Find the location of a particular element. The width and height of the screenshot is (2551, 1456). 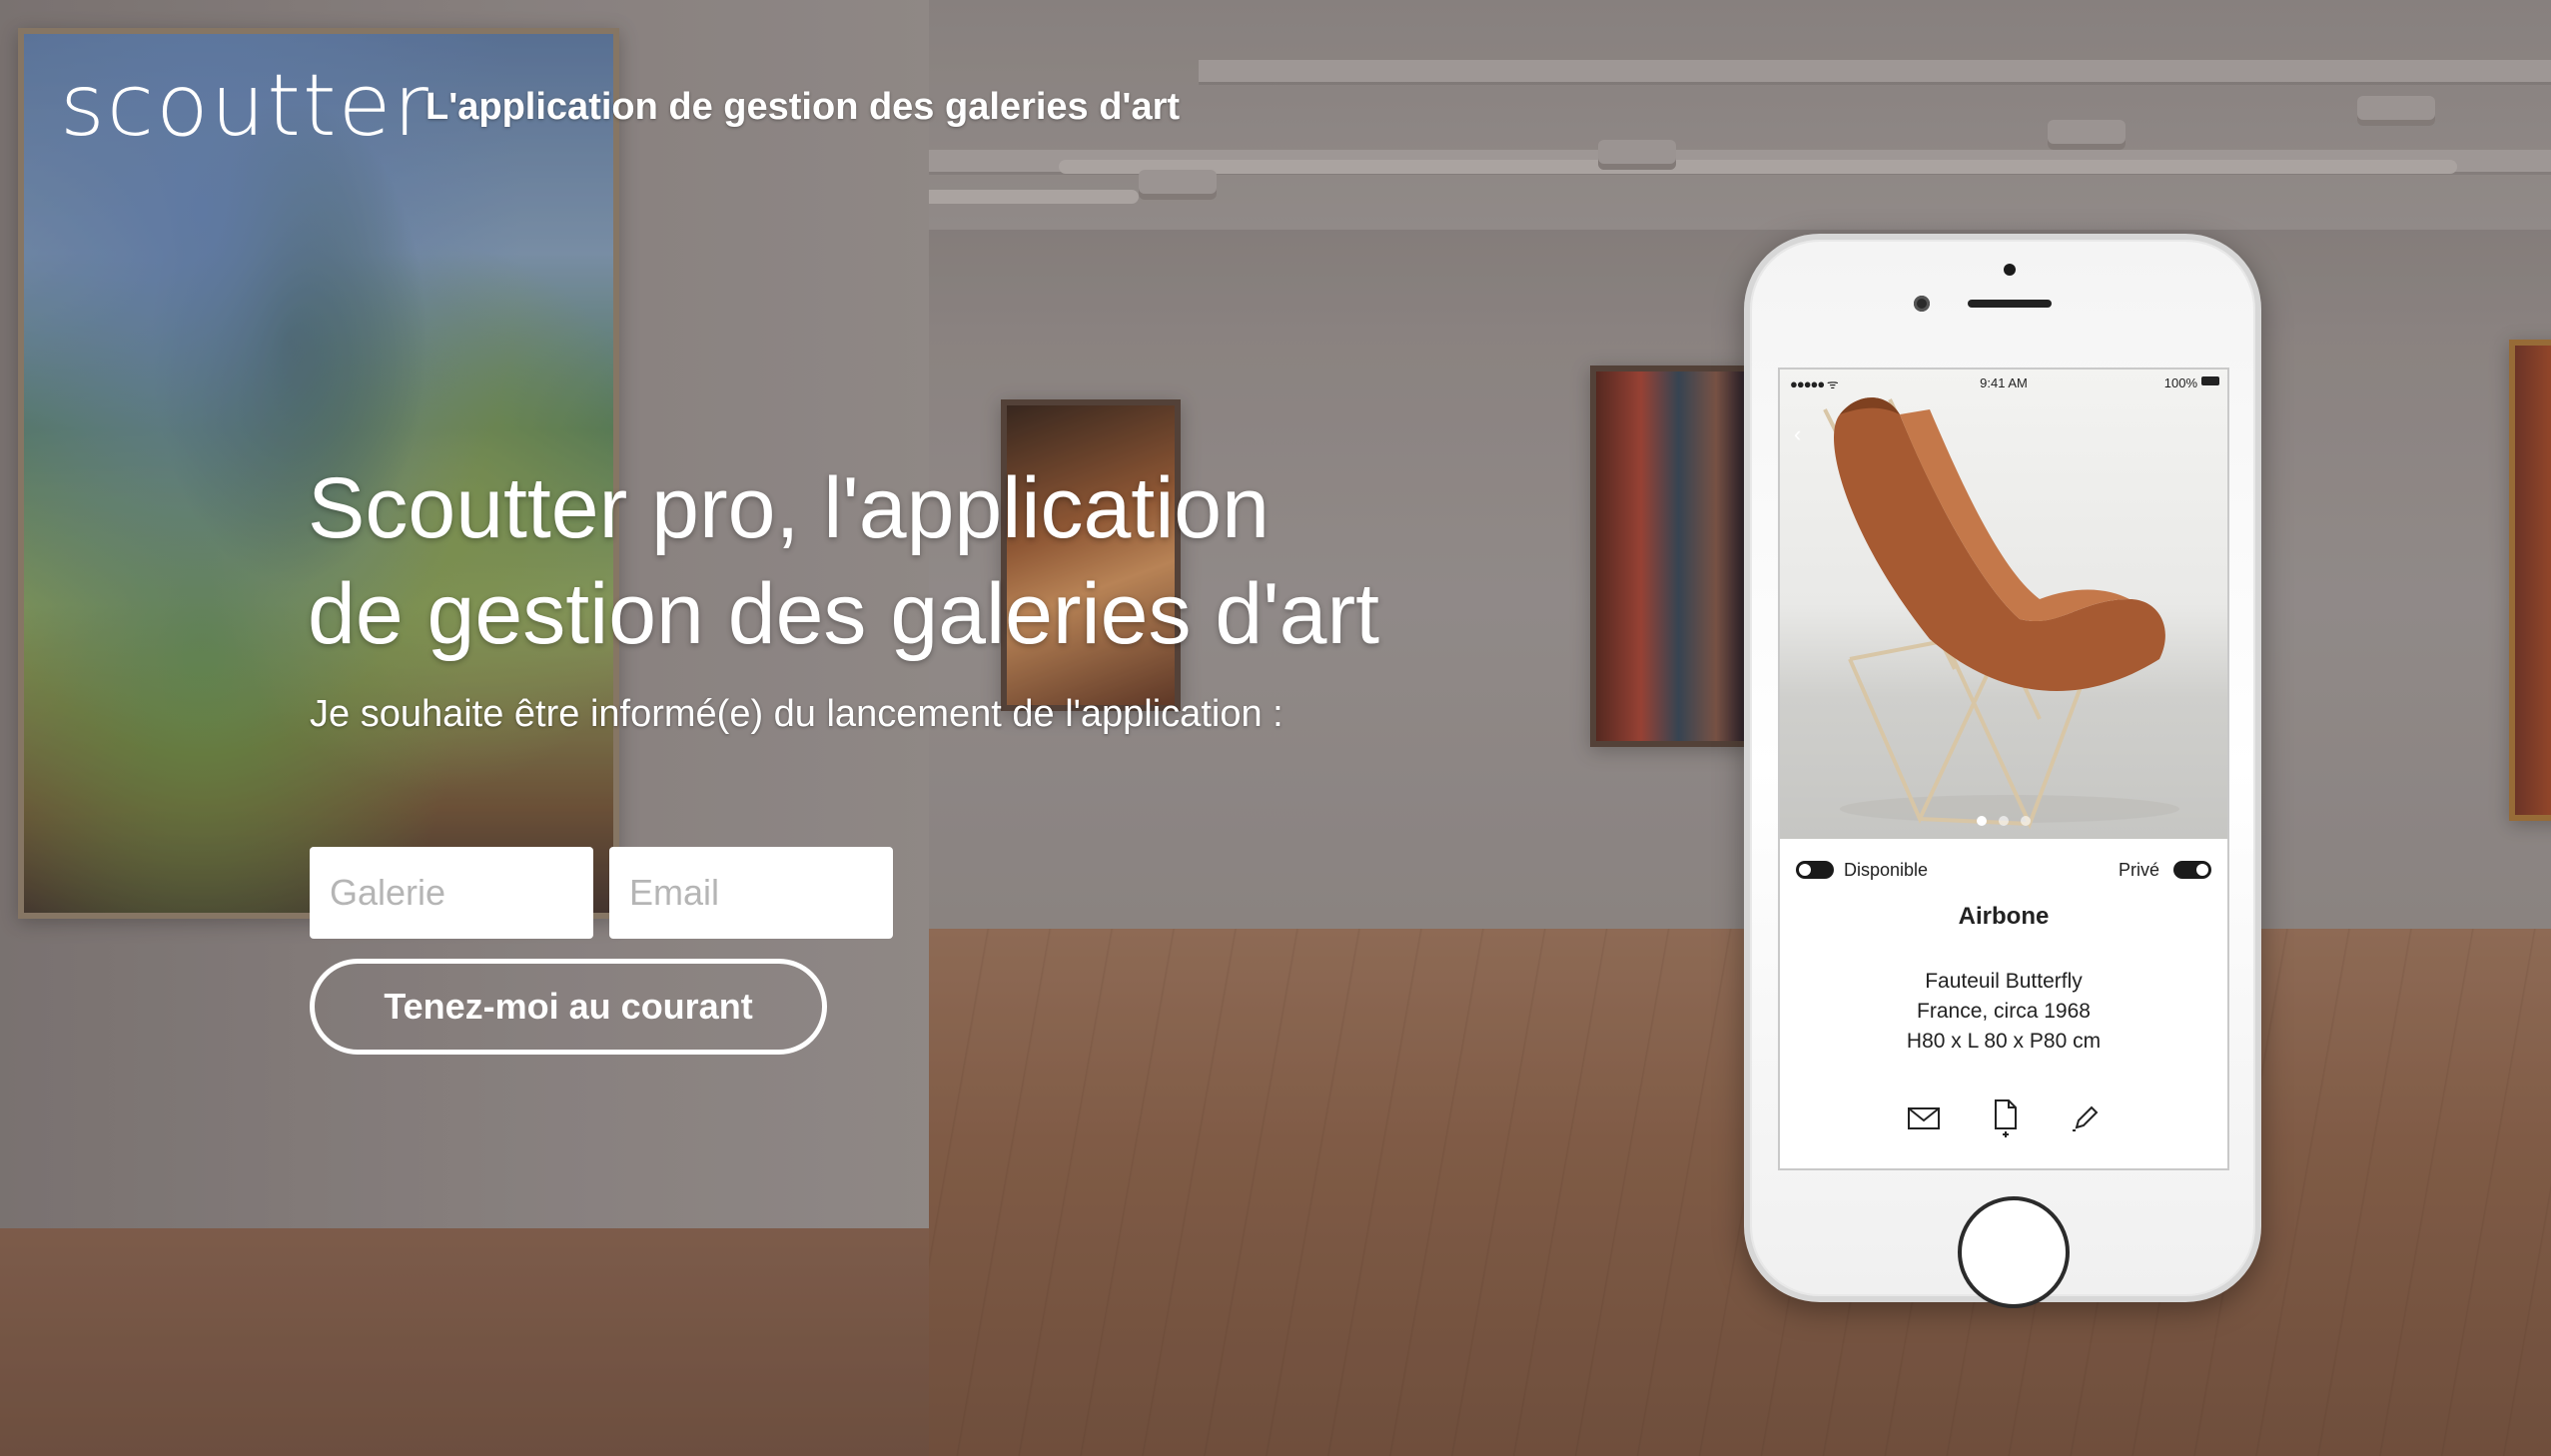

prive-toggle-group: Privé is located at coordinates (2165, 870).